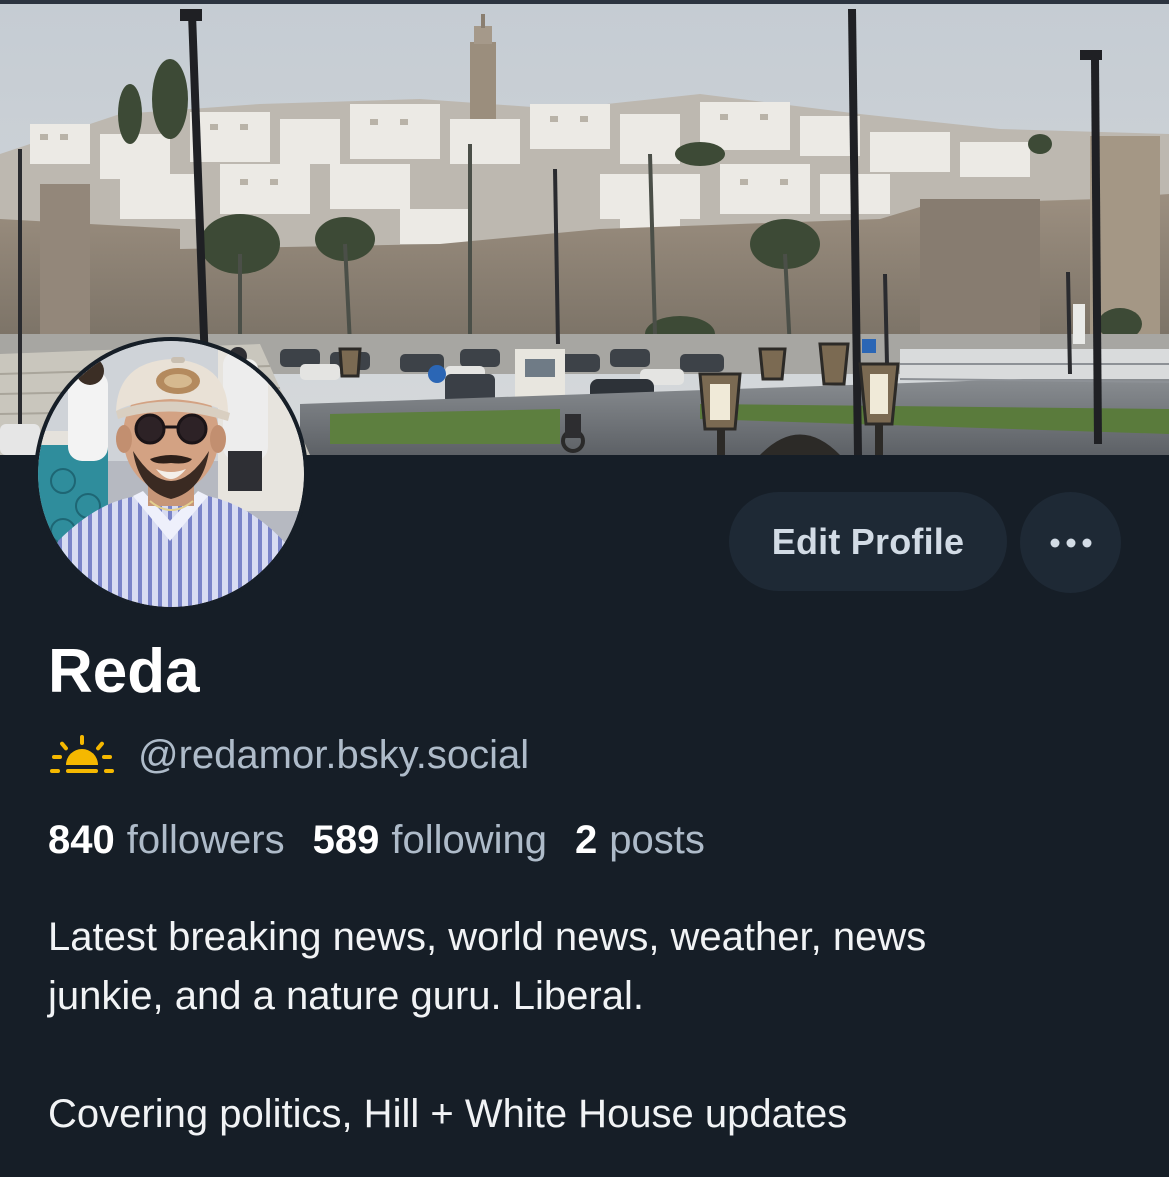 This screenshot has height=1177, width=1169. I want to click on posts-label: posts, so click(657, 840).